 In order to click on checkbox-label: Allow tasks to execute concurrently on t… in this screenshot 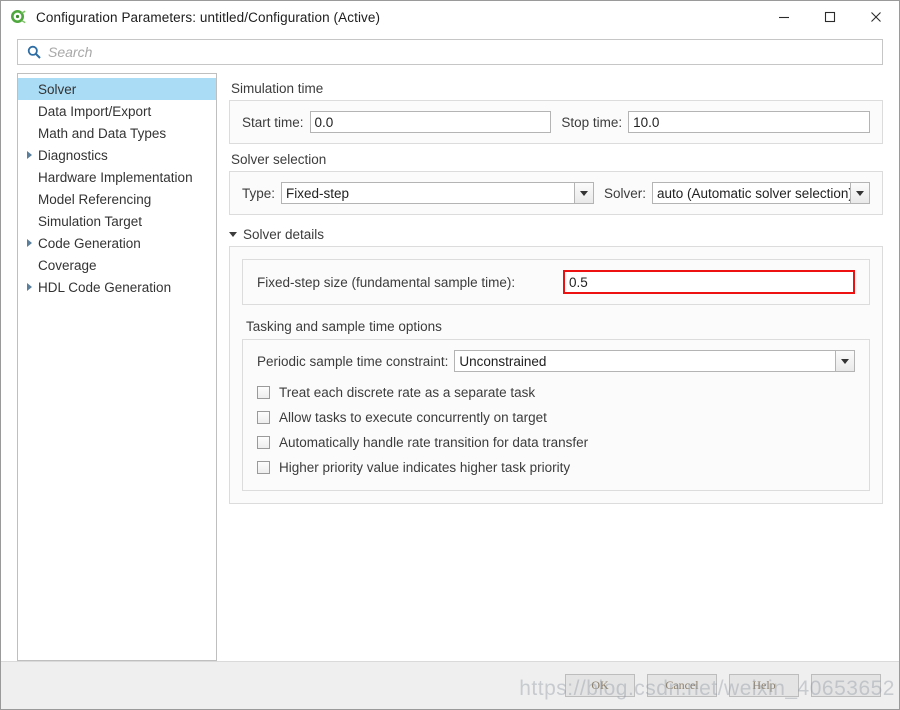, I will do `click(413, 417)`.